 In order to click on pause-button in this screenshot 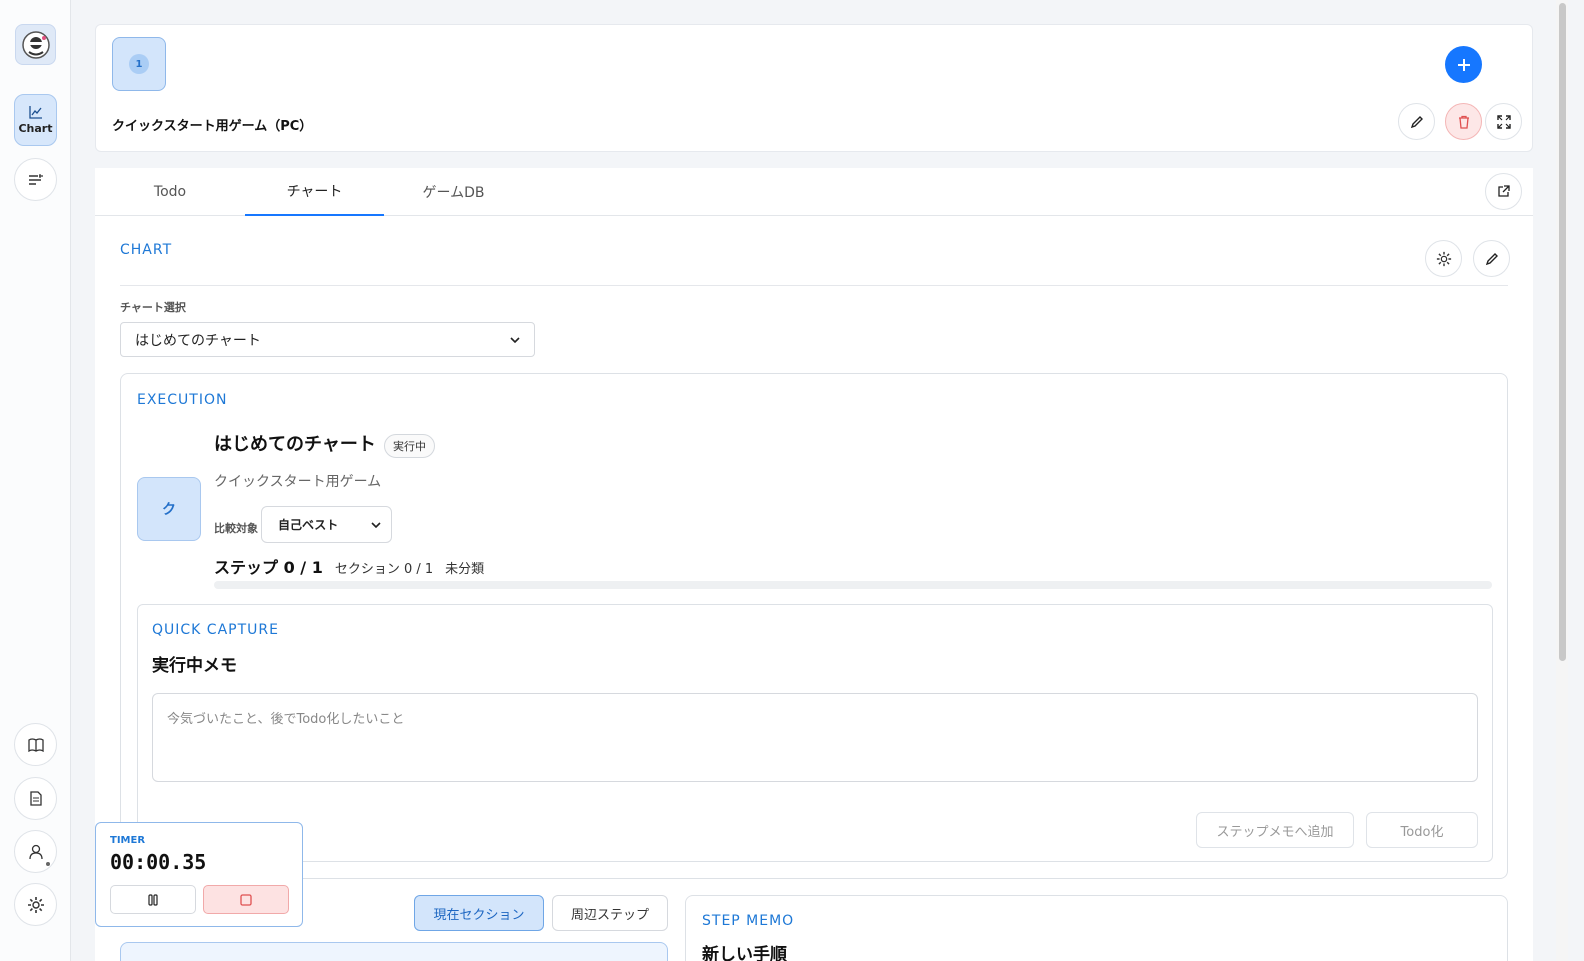, I will do `click(153, 899)`.